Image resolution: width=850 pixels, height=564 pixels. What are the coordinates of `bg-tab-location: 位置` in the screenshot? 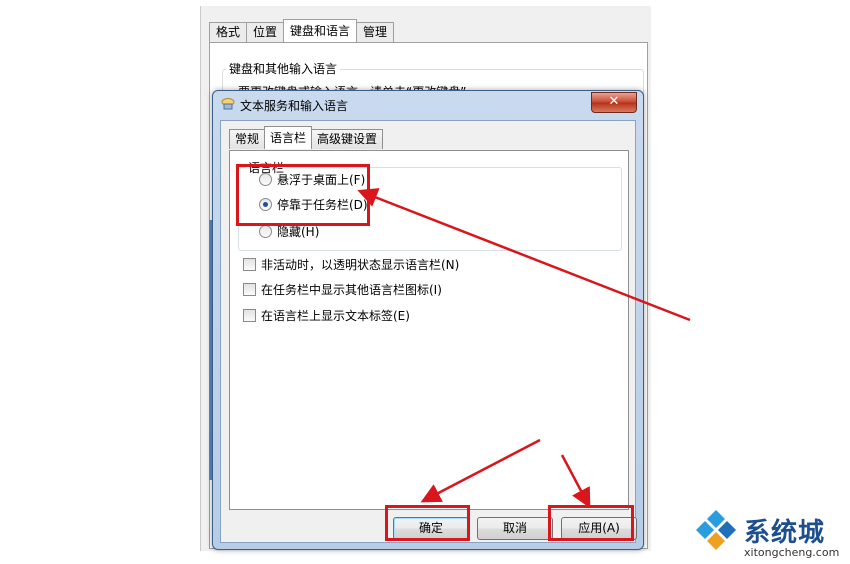 It's located at (265, 32).